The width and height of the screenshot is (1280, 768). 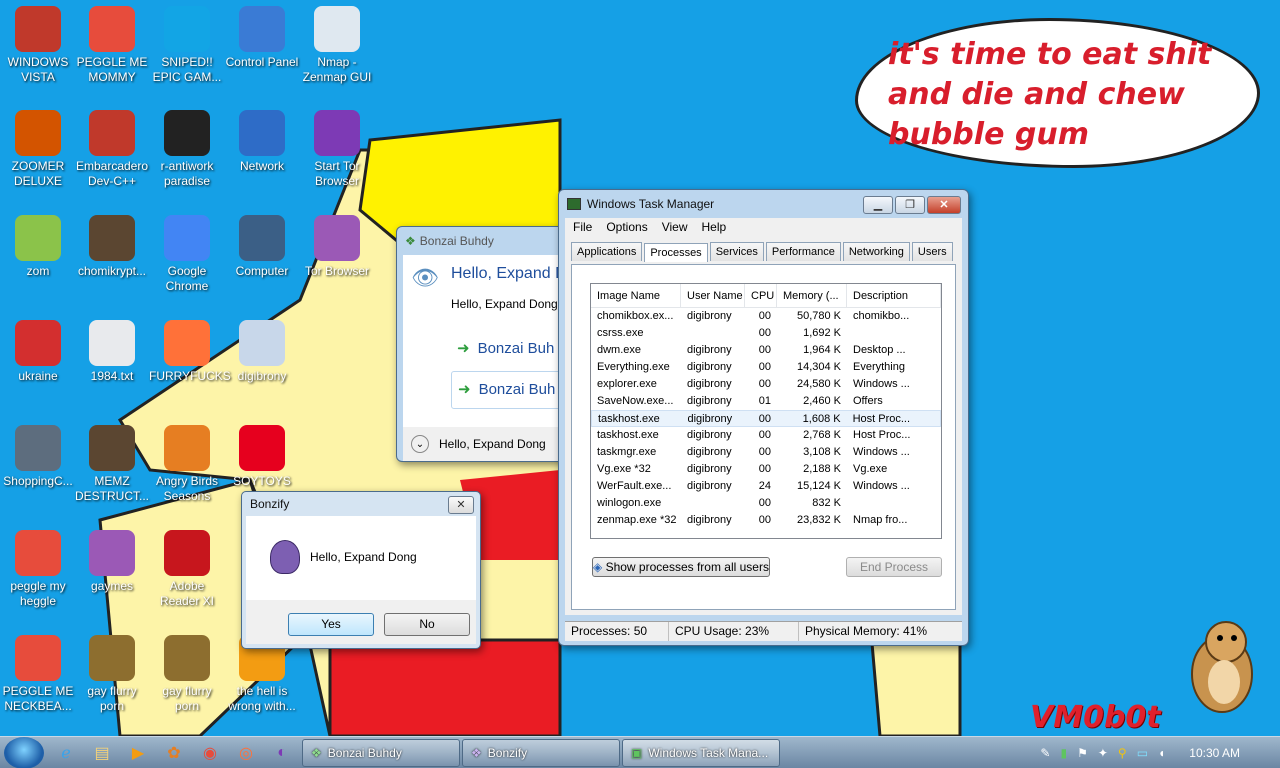 I want to click on desktop-icon: Start Tor Browser, so click(x=337, y=149).